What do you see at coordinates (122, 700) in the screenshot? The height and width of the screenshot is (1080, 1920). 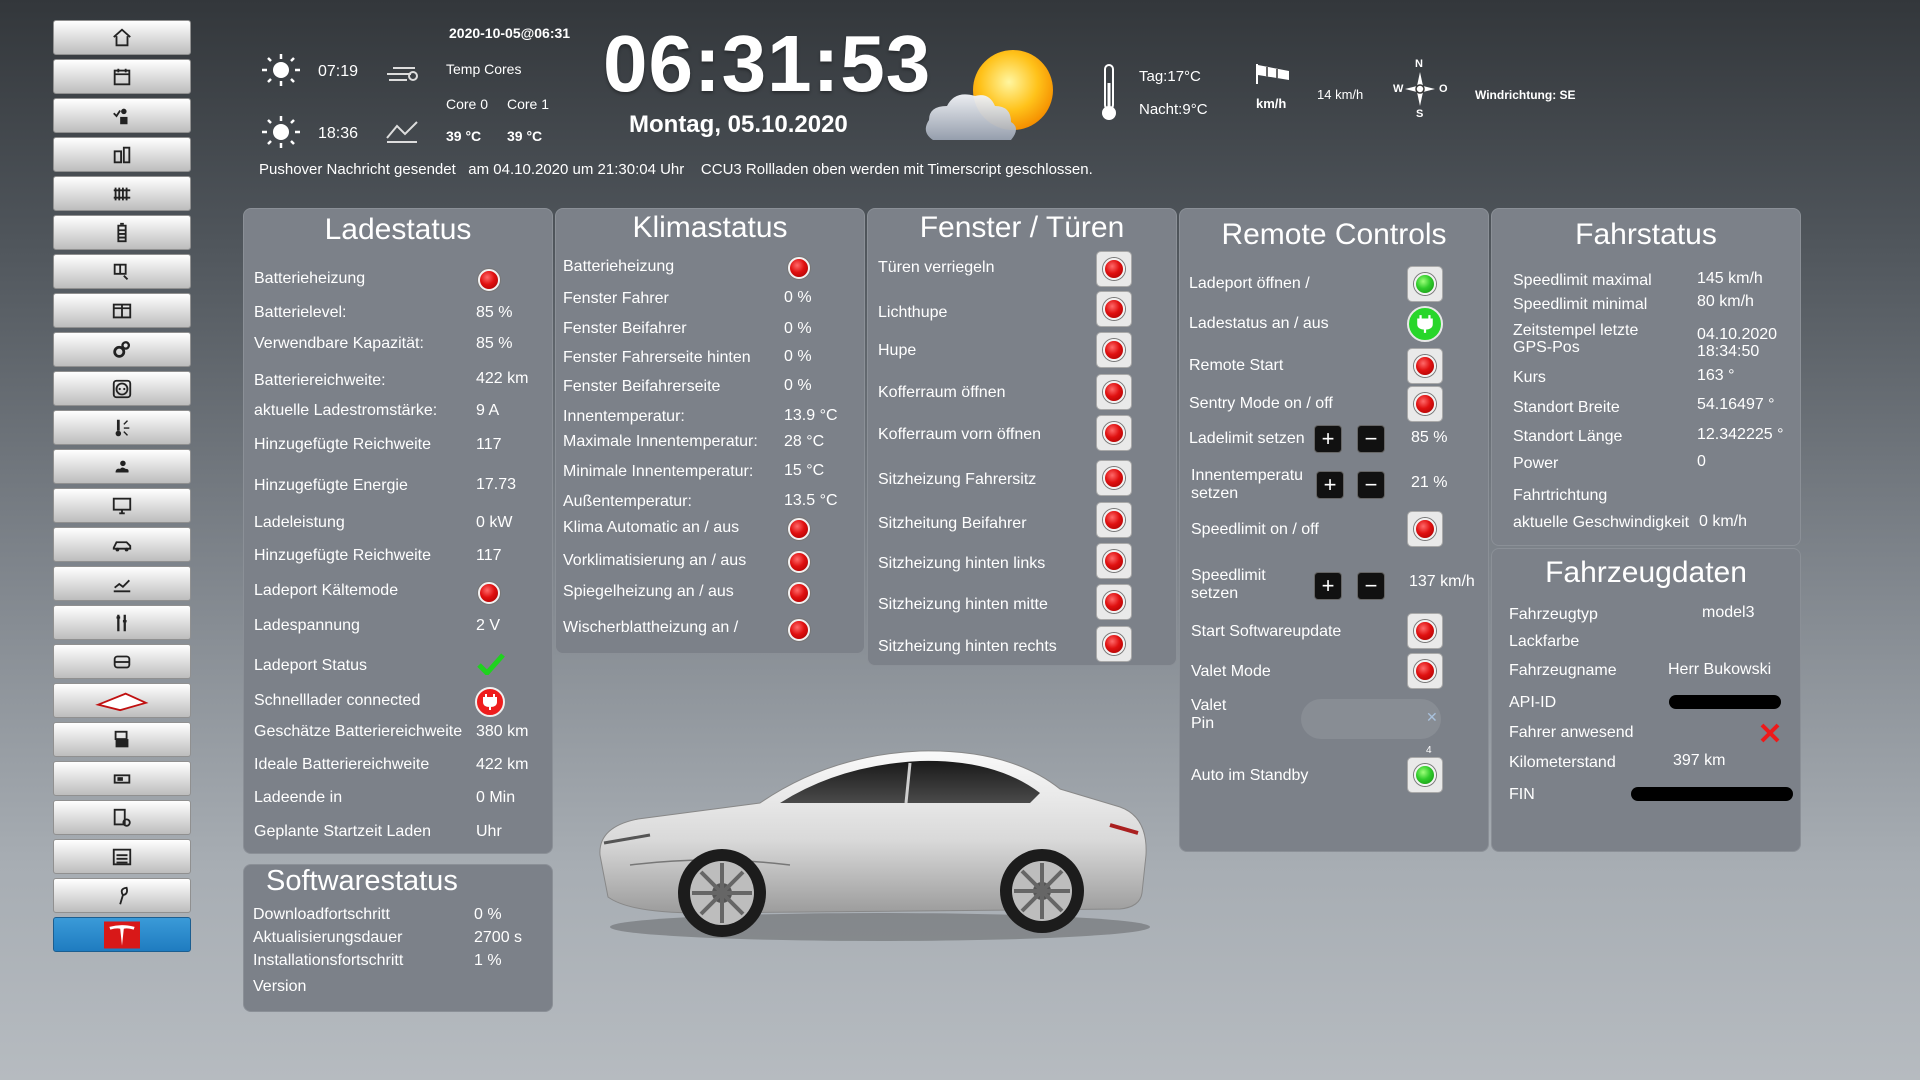 I see `nav-roof-button` at bounding box center [122, 700].